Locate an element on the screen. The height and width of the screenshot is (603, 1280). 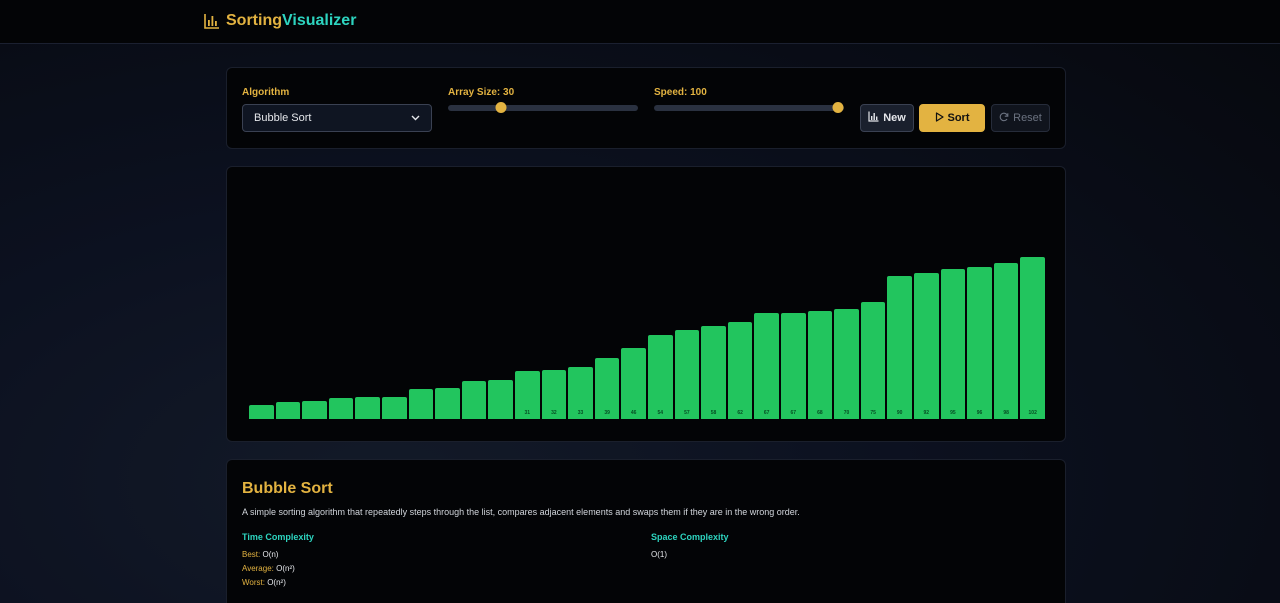
top-navbar: SortingVisualizer is located at coordinates (640, 22).